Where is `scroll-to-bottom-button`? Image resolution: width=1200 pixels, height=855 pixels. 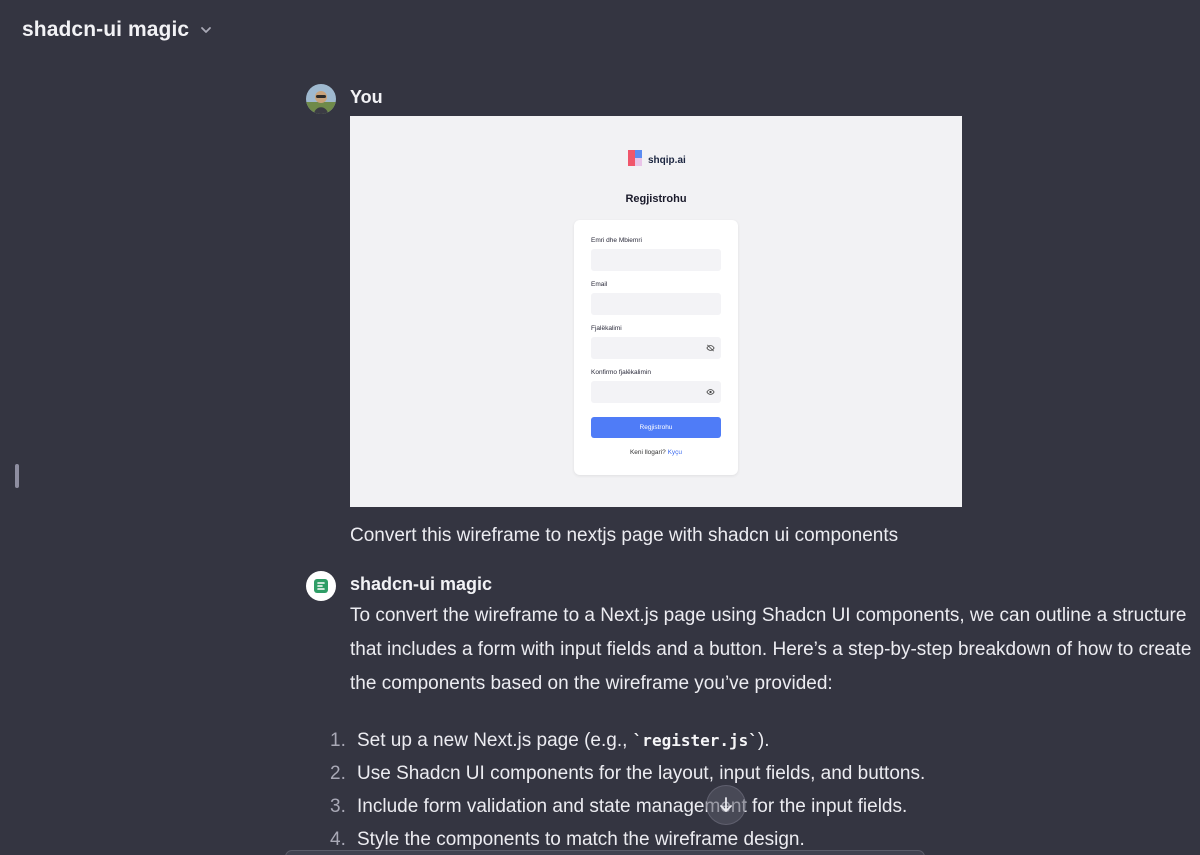 scroll-to-bottom-button is located at coordinates (726, 805).